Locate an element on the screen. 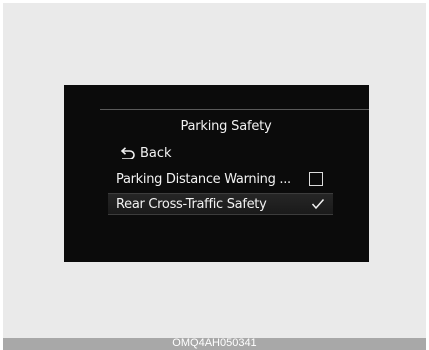  back-arrow-icon is located at coordinates (127, 153).